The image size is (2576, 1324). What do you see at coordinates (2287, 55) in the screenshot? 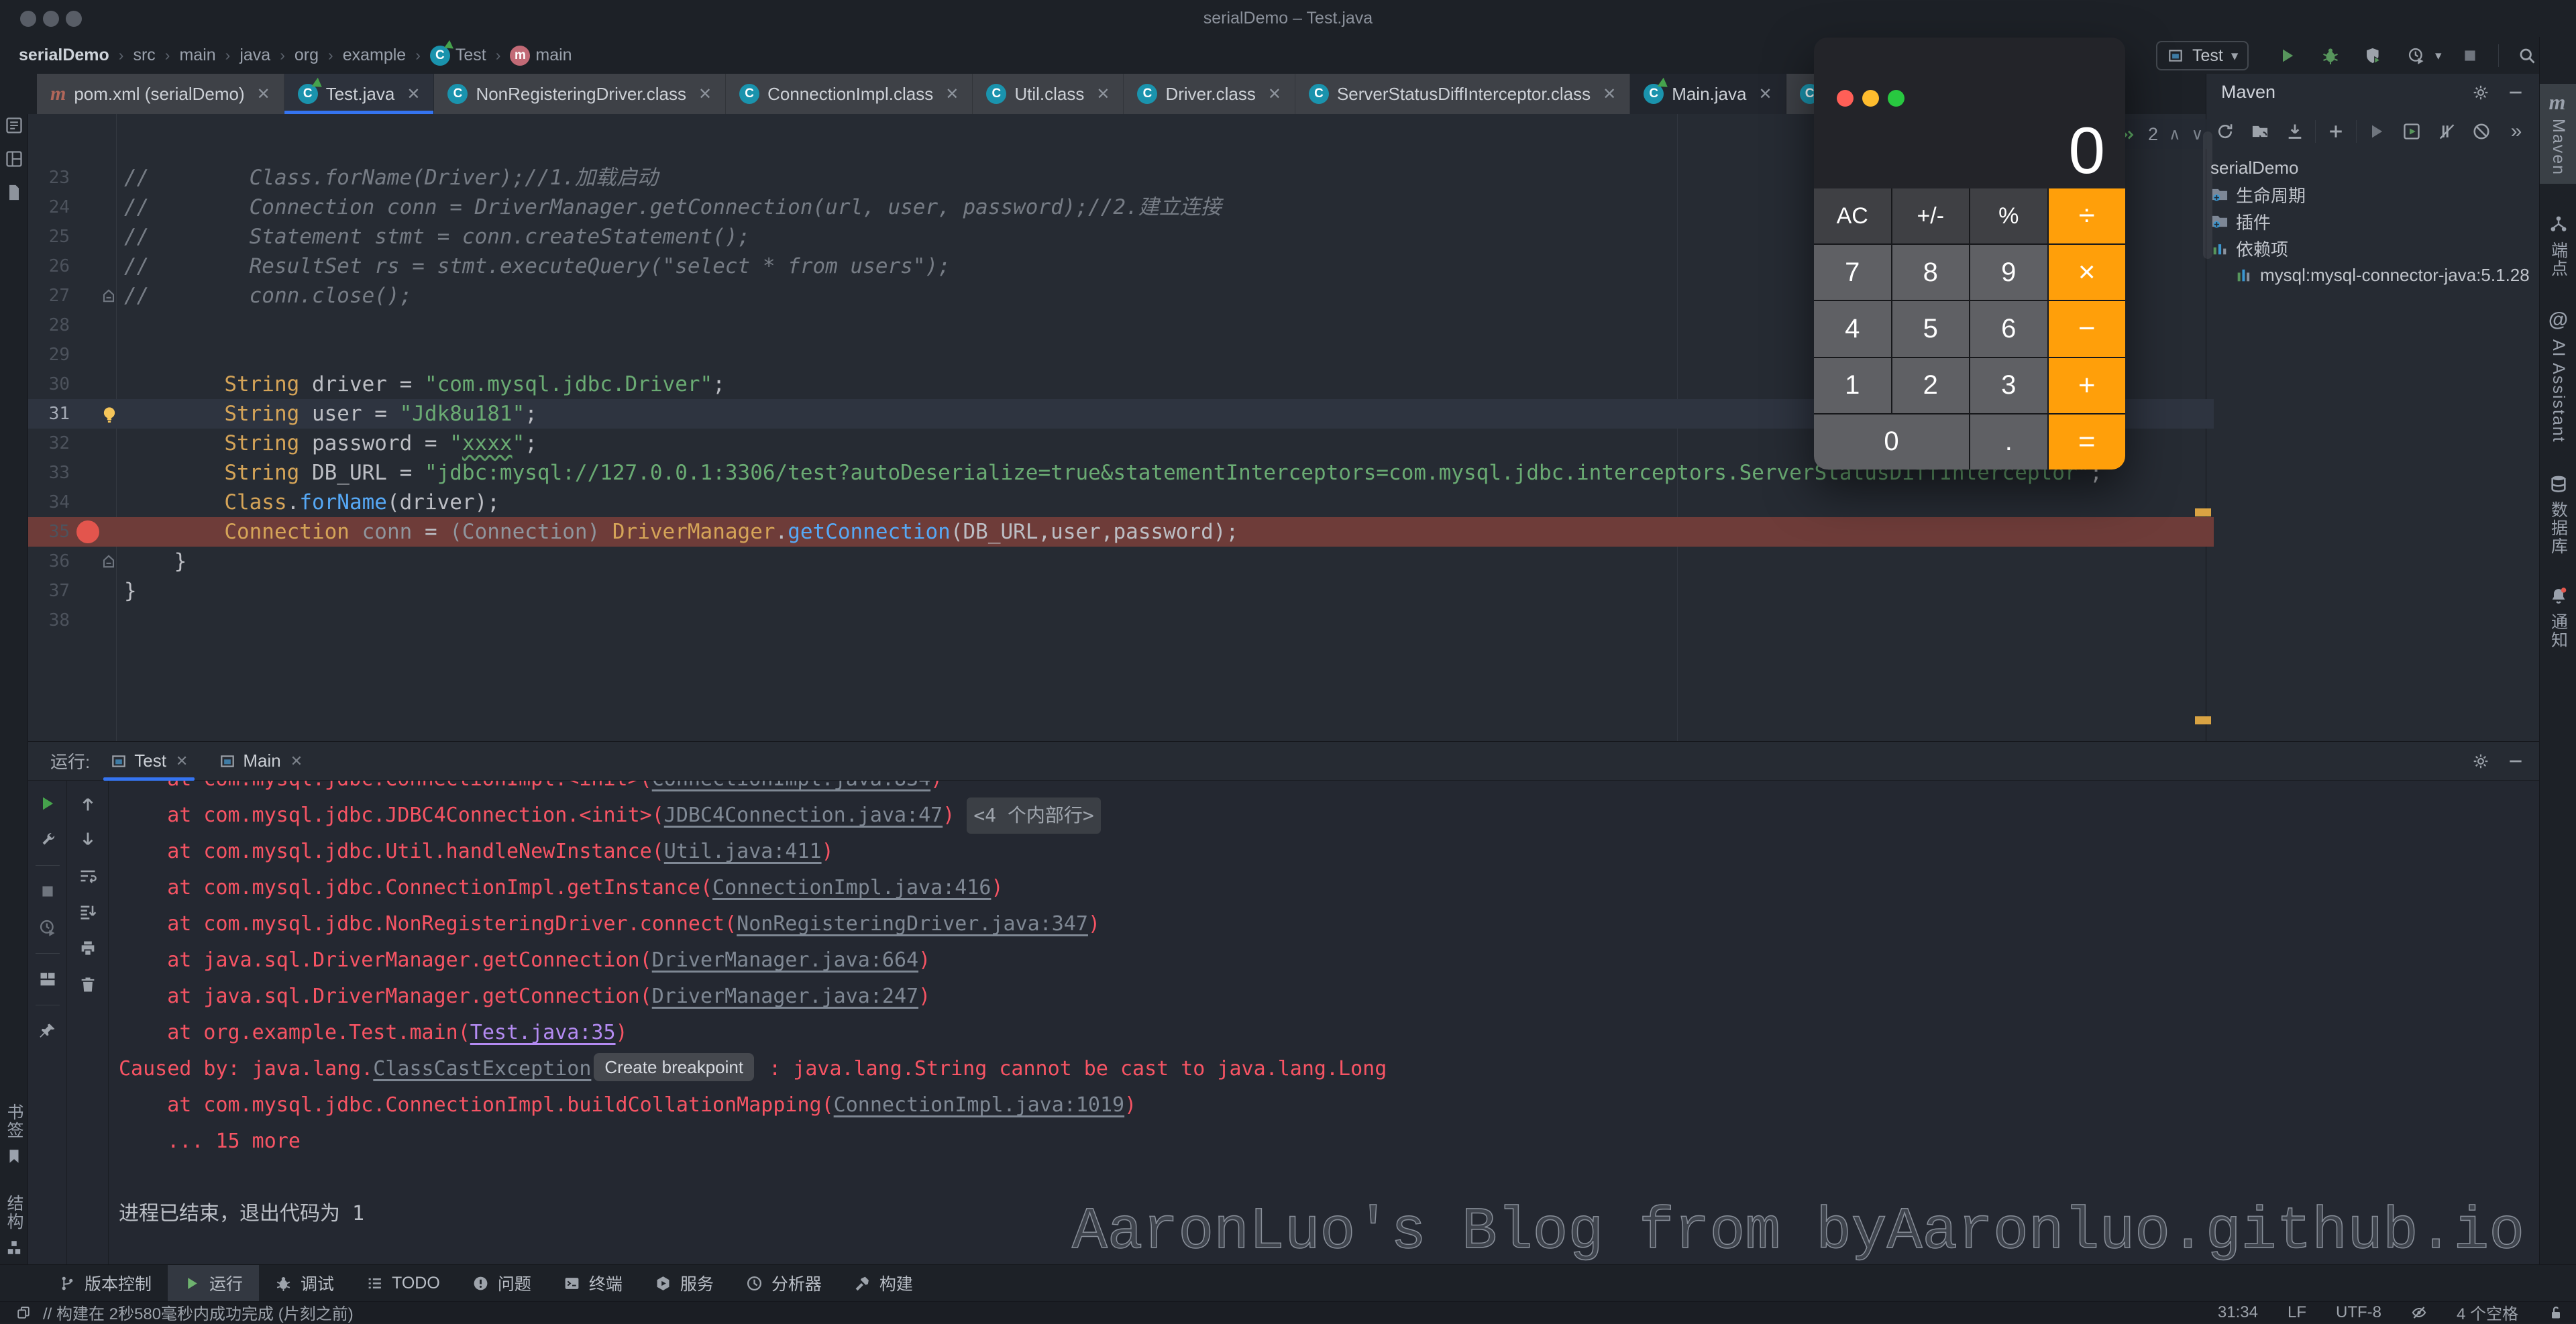
I see `run-button` at bounding box center [2287, 55].